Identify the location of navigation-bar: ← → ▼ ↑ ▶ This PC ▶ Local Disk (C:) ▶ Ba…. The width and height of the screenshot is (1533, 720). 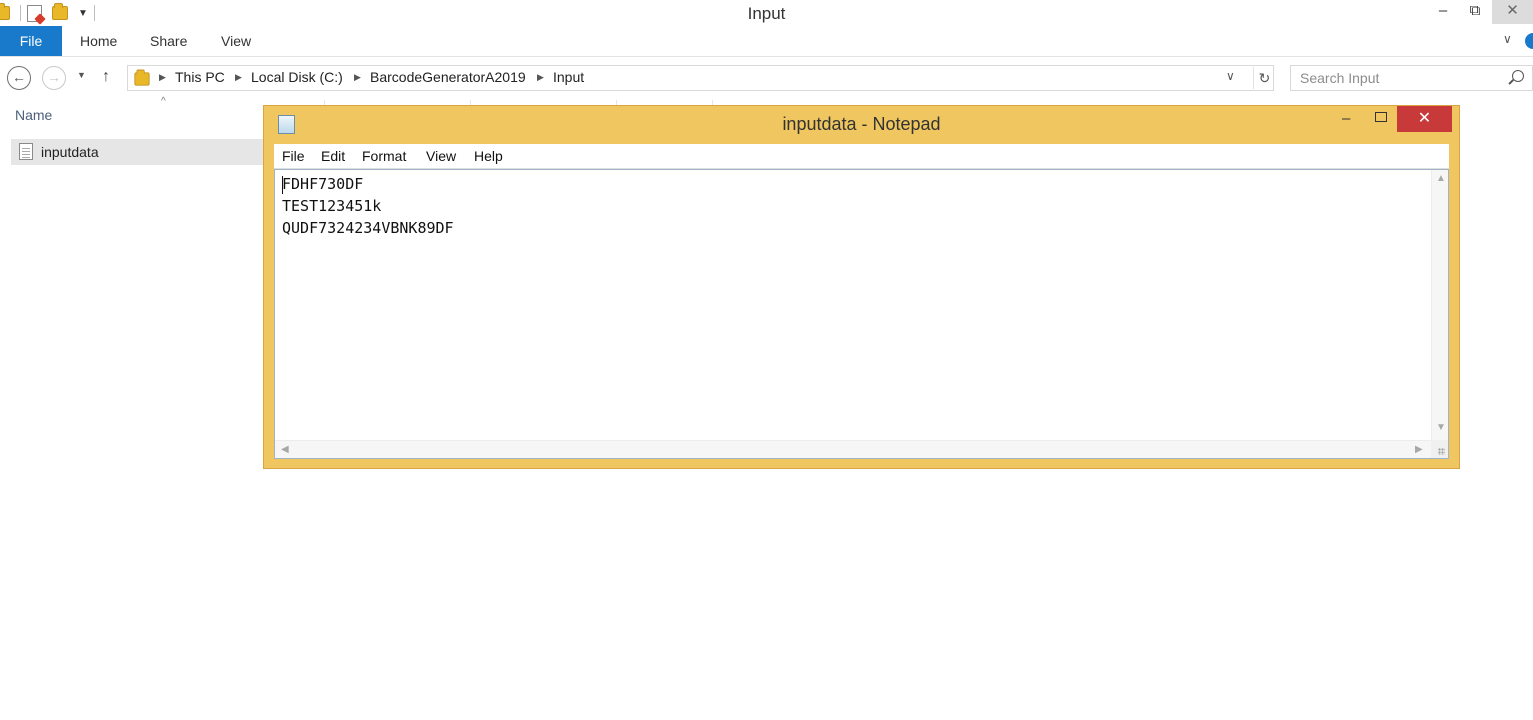
(766, 77).